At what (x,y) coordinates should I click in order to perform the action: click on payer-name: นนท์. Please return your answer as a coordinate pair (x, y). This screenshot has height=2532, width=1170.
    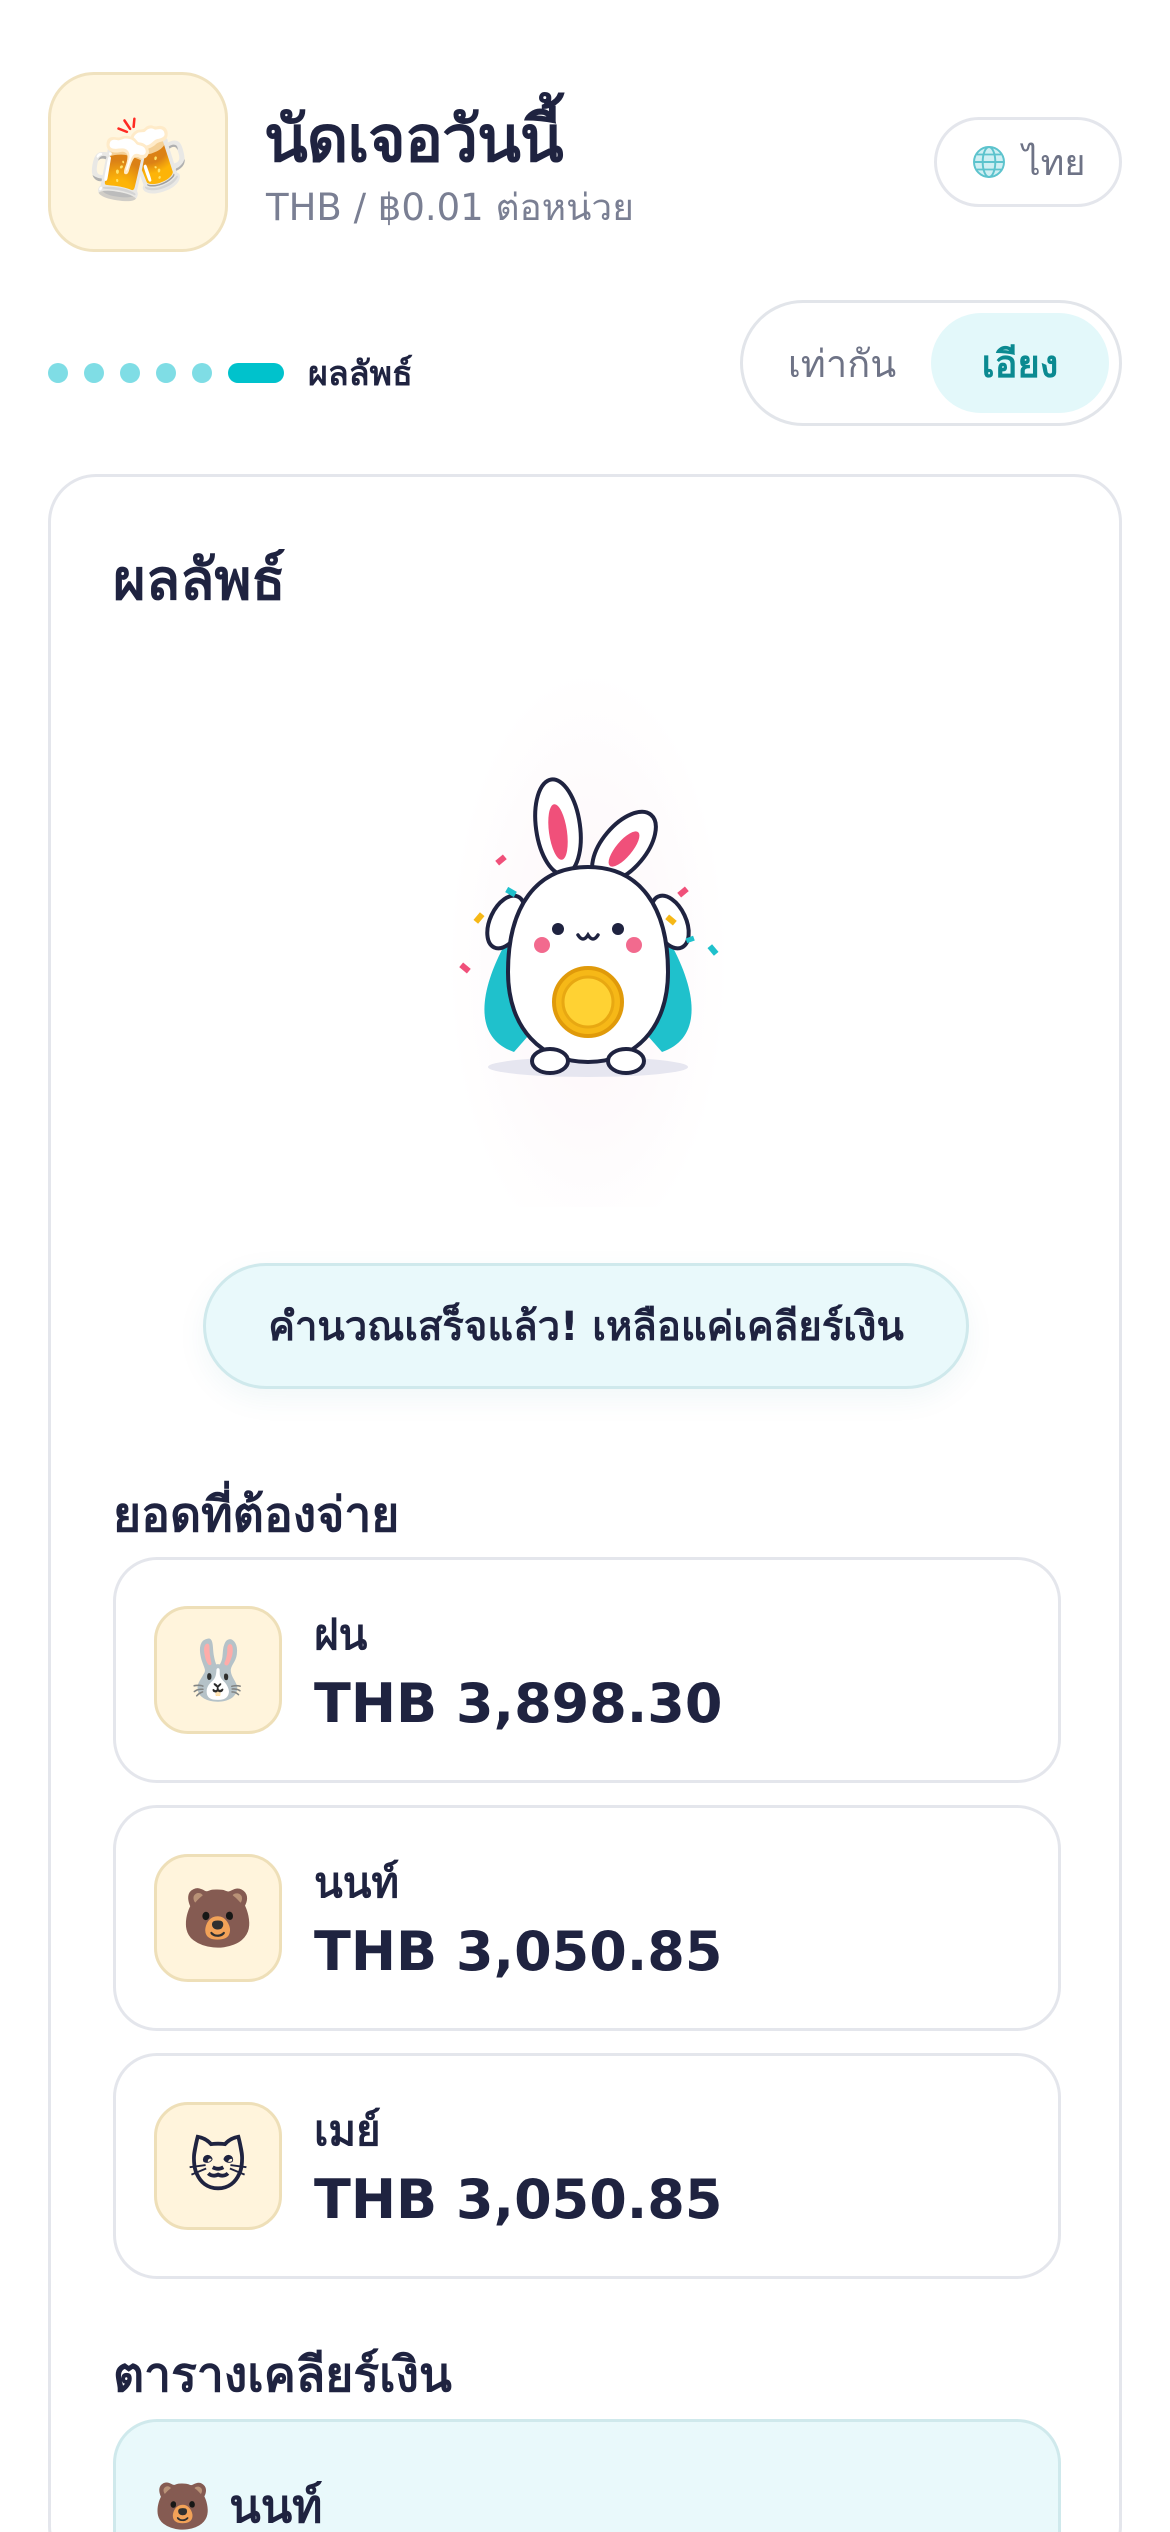
    Looking at the image, I should click on (357, 1882).